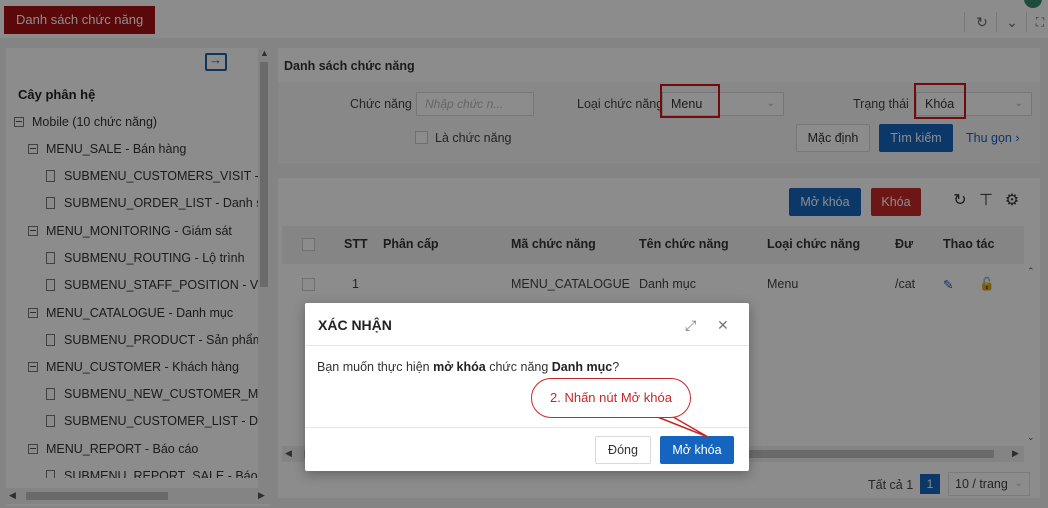 This screenshot has height=508, width=1048. What do you see at coordinates (697, 450) in the screenshot?
I see `confirm-unlock-button: Mở khóa` at bounding box center [697, 450].